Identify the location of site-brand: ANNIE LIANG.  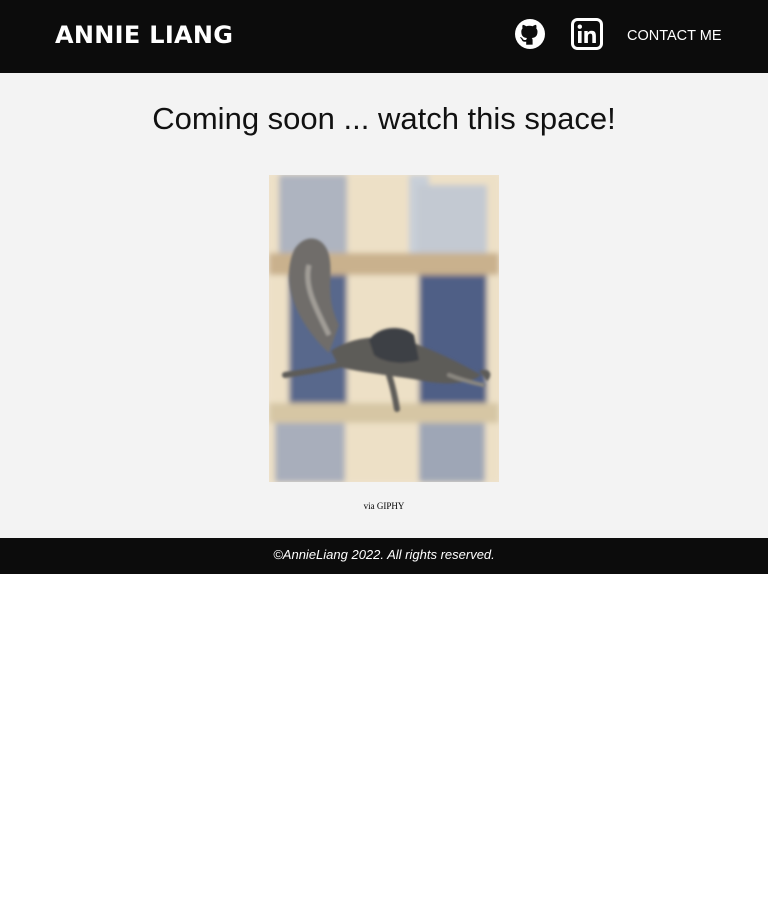
(144, 35).